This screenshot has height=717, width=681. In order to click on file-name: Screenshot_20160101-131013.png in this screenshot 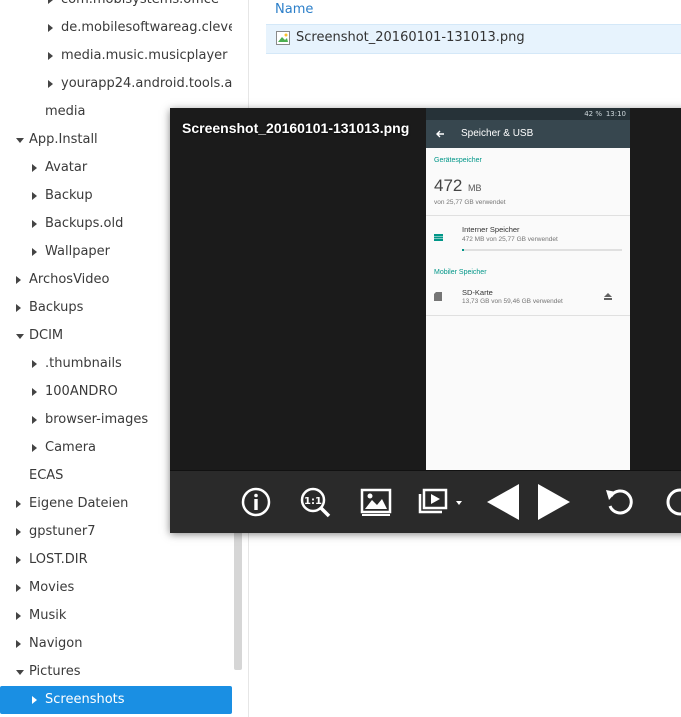, I will do `click(410, 37)`.